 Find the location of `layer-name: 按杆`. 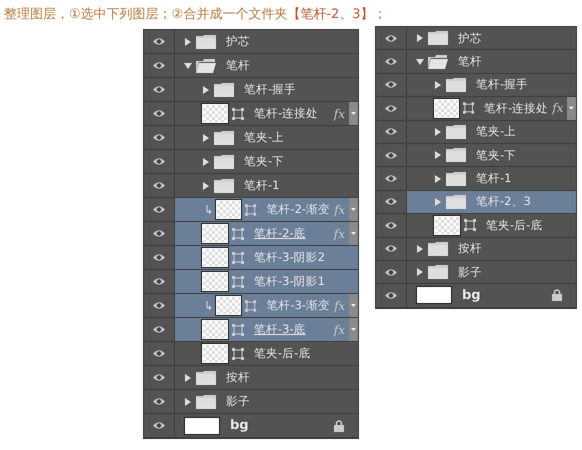

layer-name: 按杆 is located at coordinates (470, 248).